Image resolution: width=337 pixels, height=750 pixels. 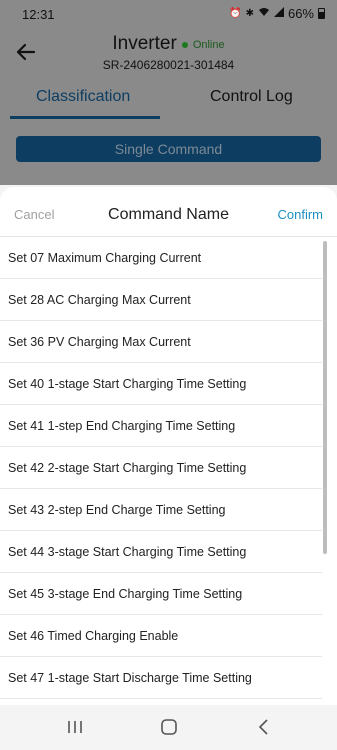 What do you see at coordinates (168, 212) in the screenshot?
I see `sheet-header: Cancel Command Name Confirm` at bounding box center [168, 212].